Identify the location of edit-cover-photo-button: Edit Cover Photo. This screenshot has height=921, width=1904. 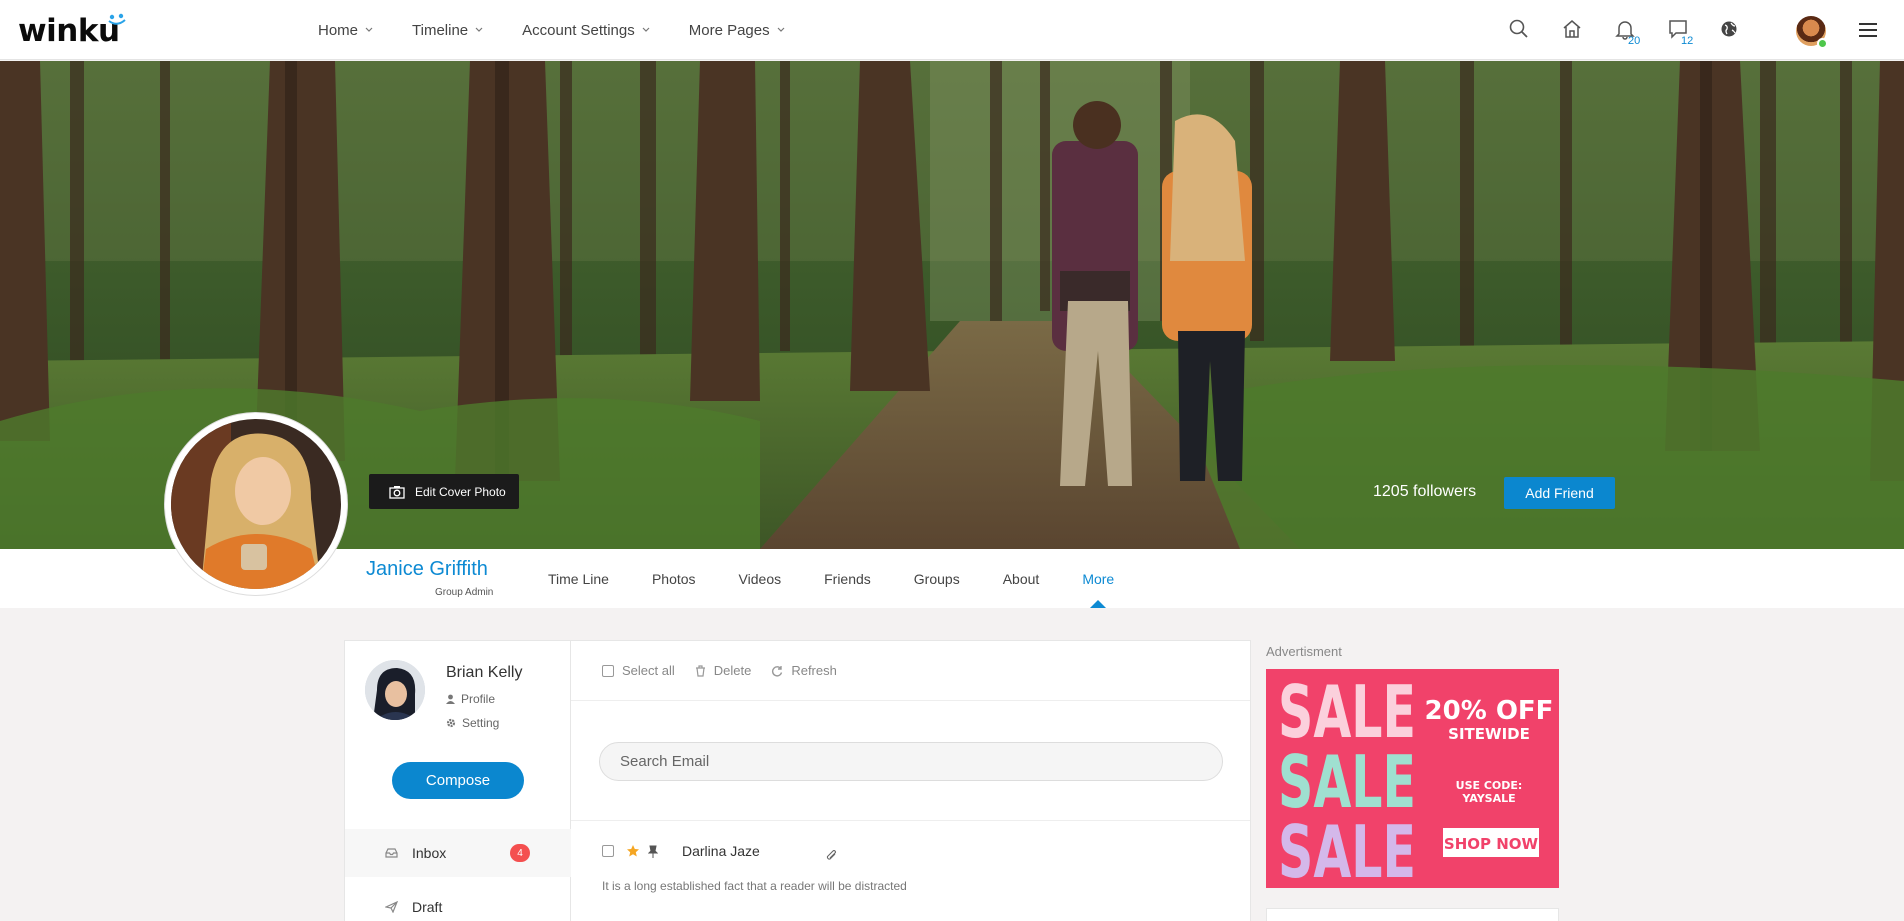
(444, 491).